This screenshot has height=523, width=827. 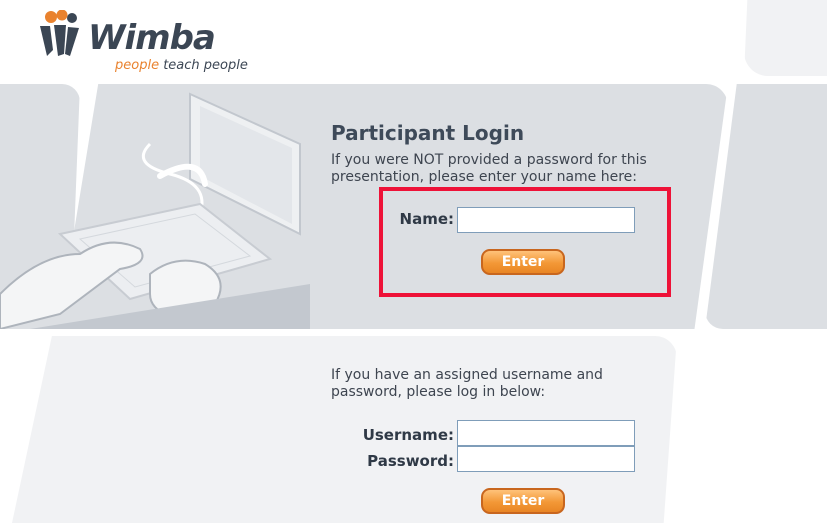 What do you see at coordinates (523, 501) in the screenshot?
I see `member-enter-button: Enter` at bounding box center [523, 501].